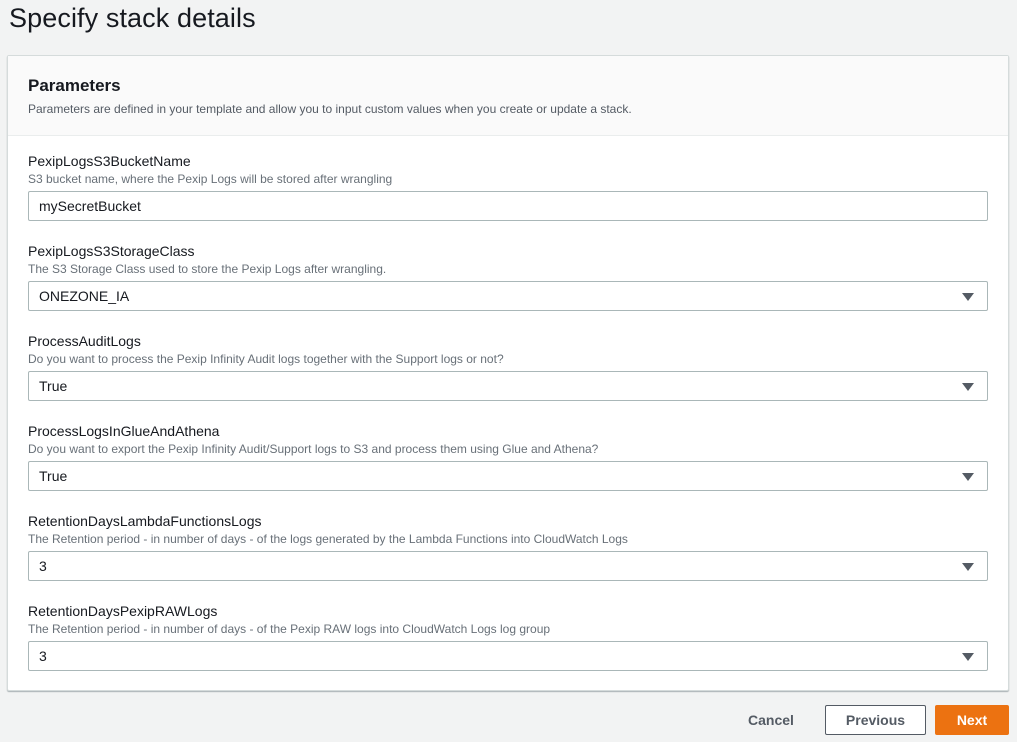  I want to click on parameters-title: Parameters, so click(74, 85).